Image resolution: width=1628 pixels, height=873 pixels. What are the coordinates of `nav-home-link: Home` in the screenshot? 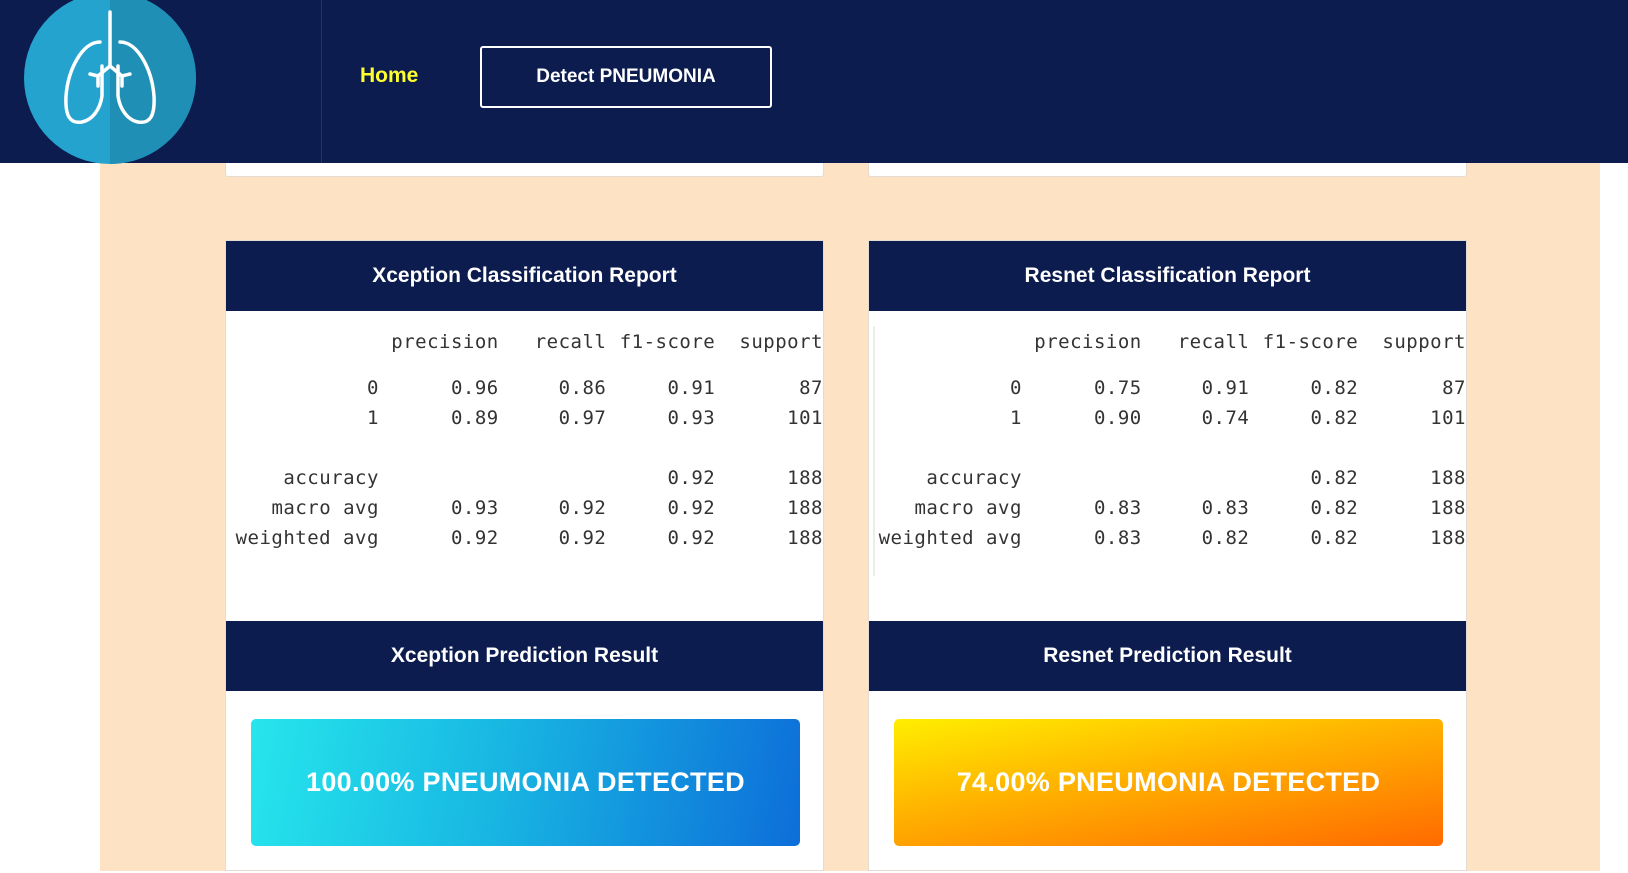 It's located at (389, 76).